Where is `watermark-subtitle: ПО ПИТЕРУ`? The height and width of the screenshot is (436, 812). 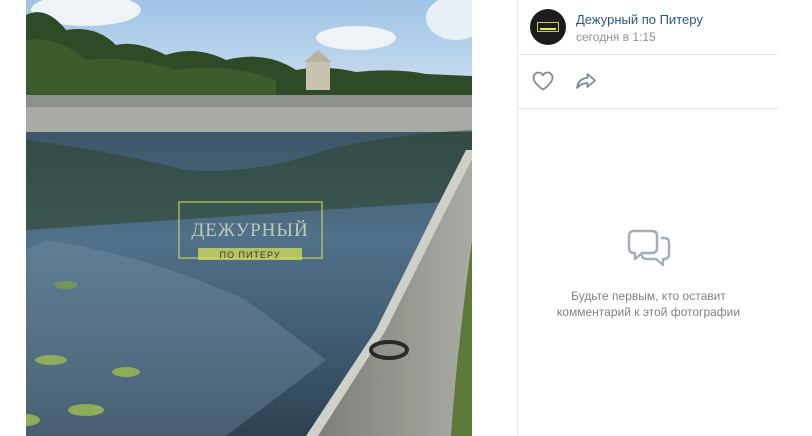
watermark-subtitle: ПО ПИТЕРУ is located at coordinates (250, 255).